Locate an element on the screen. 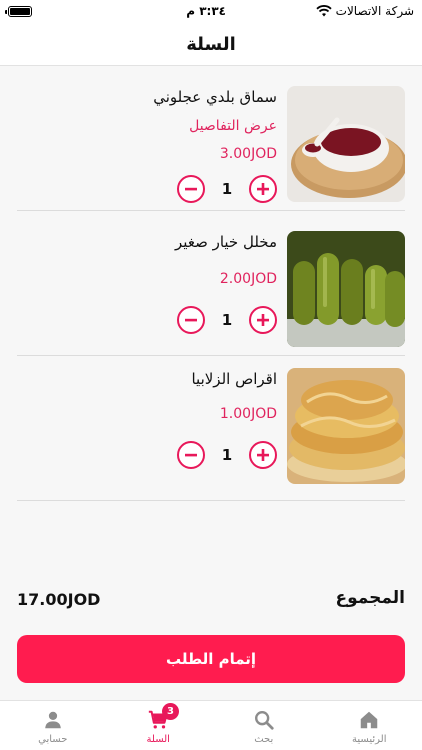 This screenshot has width=422, height=750. zalabia-product-image is located at coordinates (346, 426).